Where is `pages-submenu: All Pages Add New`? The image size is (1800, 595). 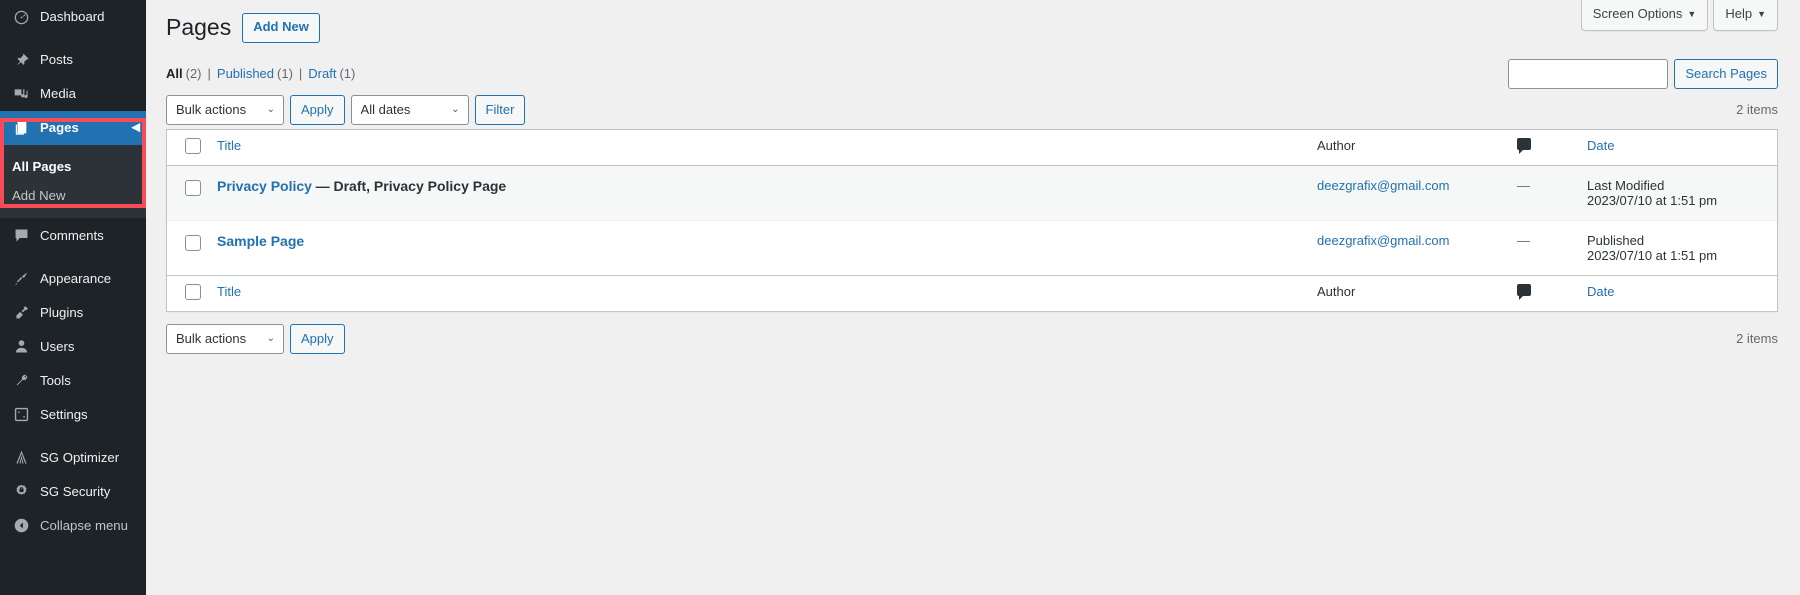
pages-submenu: All Pages Add New is located at coordinates (73, 182).